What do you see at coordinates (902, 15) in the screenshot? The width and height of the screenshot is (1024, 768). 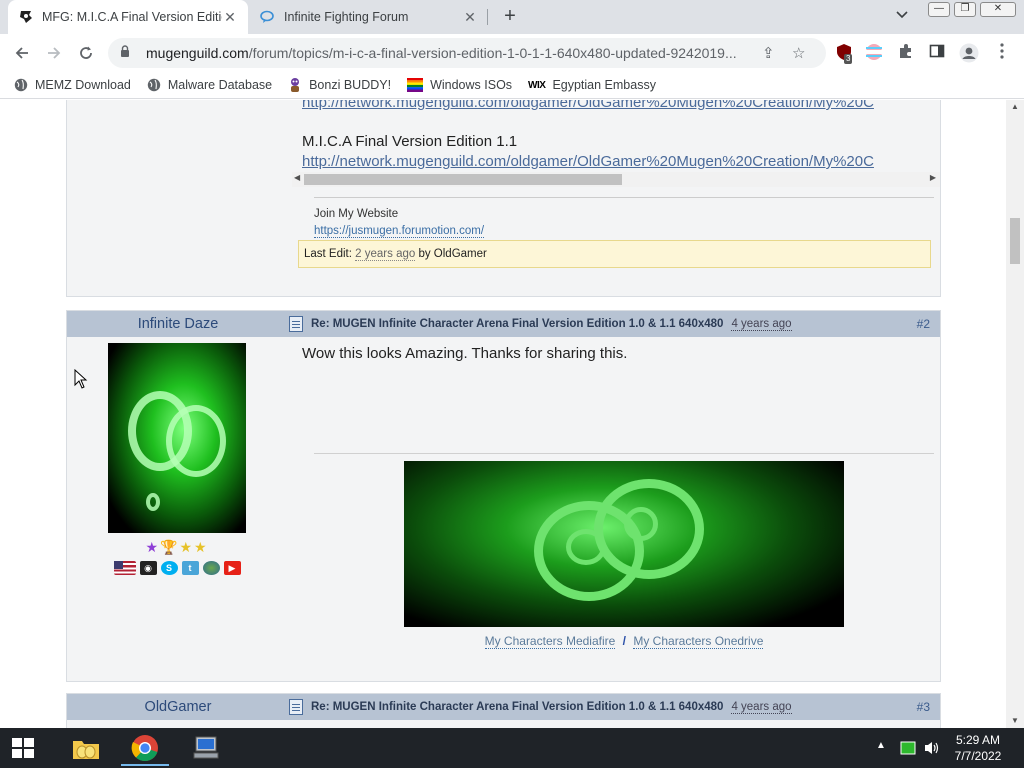 I see `tab-search-chevron-icon` at bounding box center [902, 15].